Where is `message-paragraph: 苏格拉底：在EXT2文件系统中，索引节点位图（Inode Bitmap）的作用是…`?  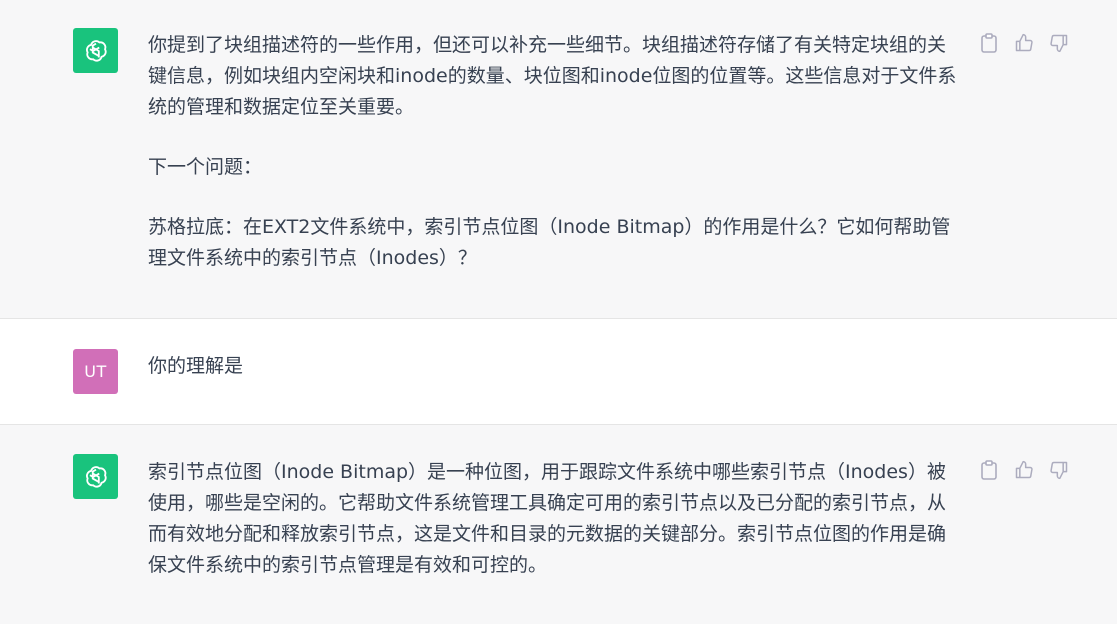
message-paragraph: 苏格拉底：在EXT2文件系统中，索引节点位图（Inode Bitmap）的作用是… is located at coordinates (549, 242).